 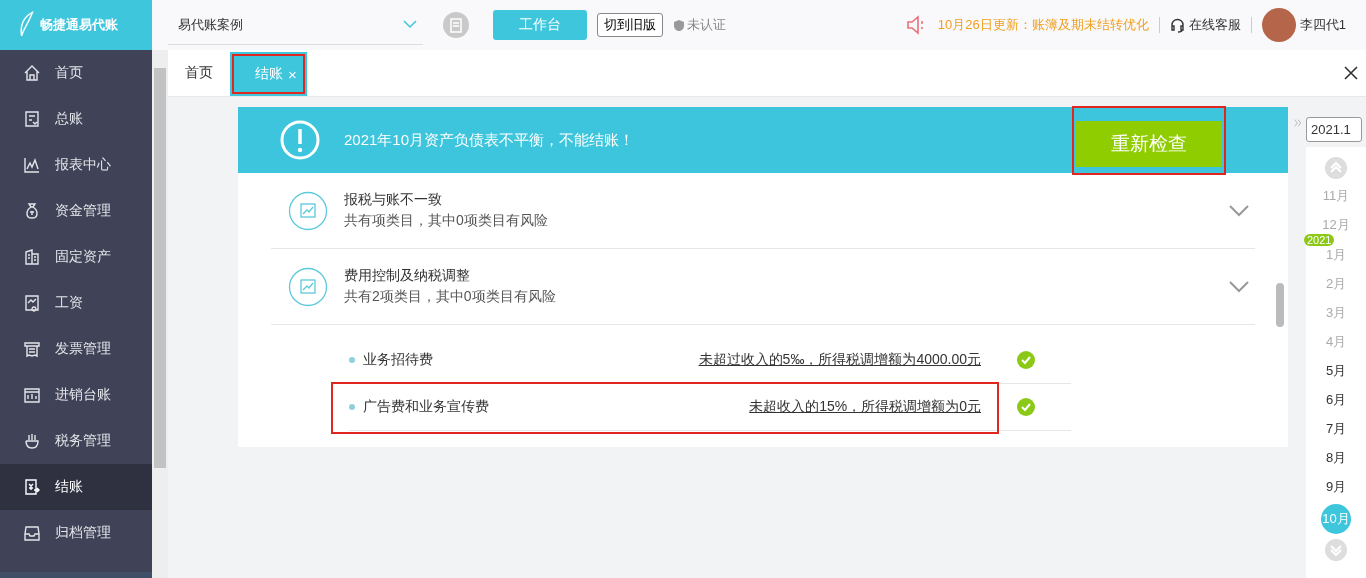 What do you see at coordinates (1319, 240) in the screenshot?
I see `year-badge: 2021` at bounding box center [1319, 240].